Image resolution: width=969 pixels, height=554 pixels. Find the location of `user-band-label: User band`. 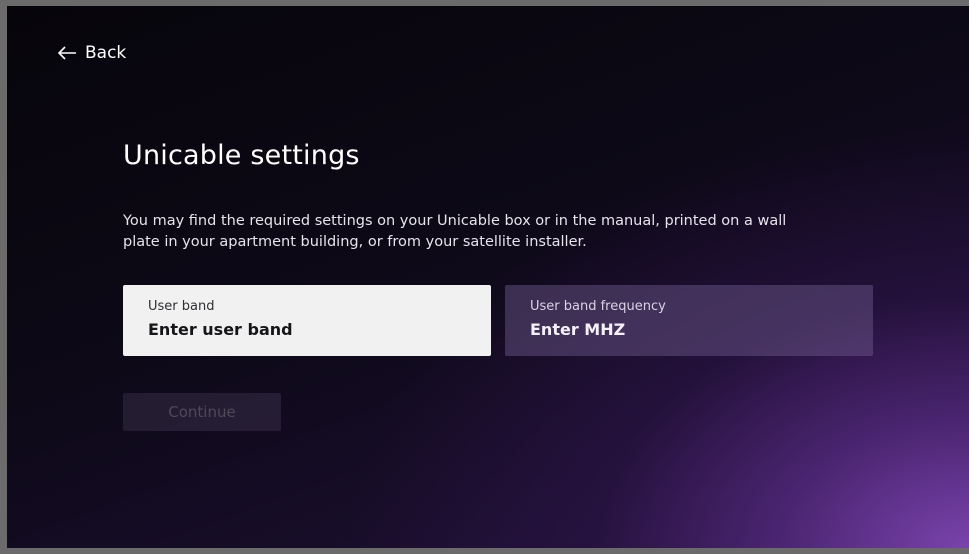

user-band-label: User band is located at coordinates (181, 306).